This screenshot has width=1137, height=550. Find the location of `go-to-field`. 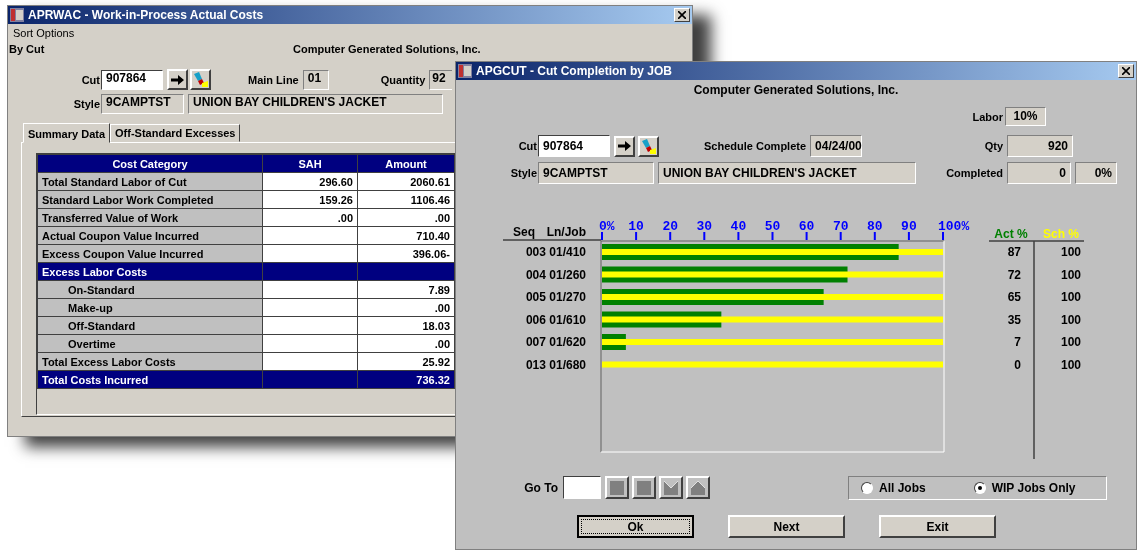

go-to-field is located at coordinates (582, 487).